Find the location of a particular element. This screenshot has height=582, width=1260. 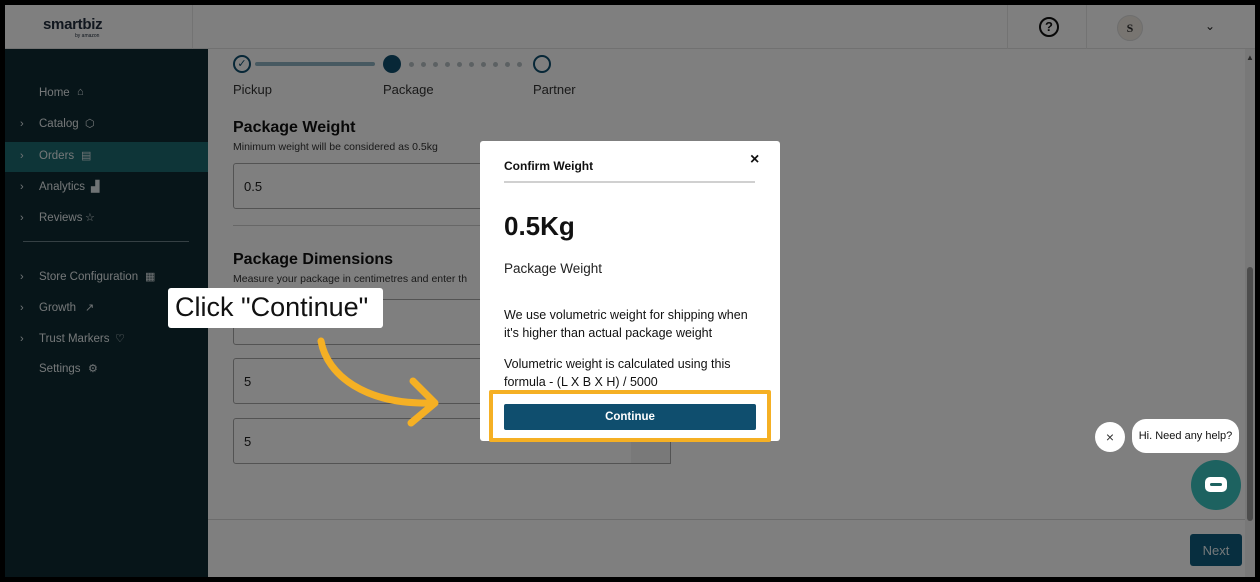

weight-value: 0.5Kg is located at coordinates (539, 226).